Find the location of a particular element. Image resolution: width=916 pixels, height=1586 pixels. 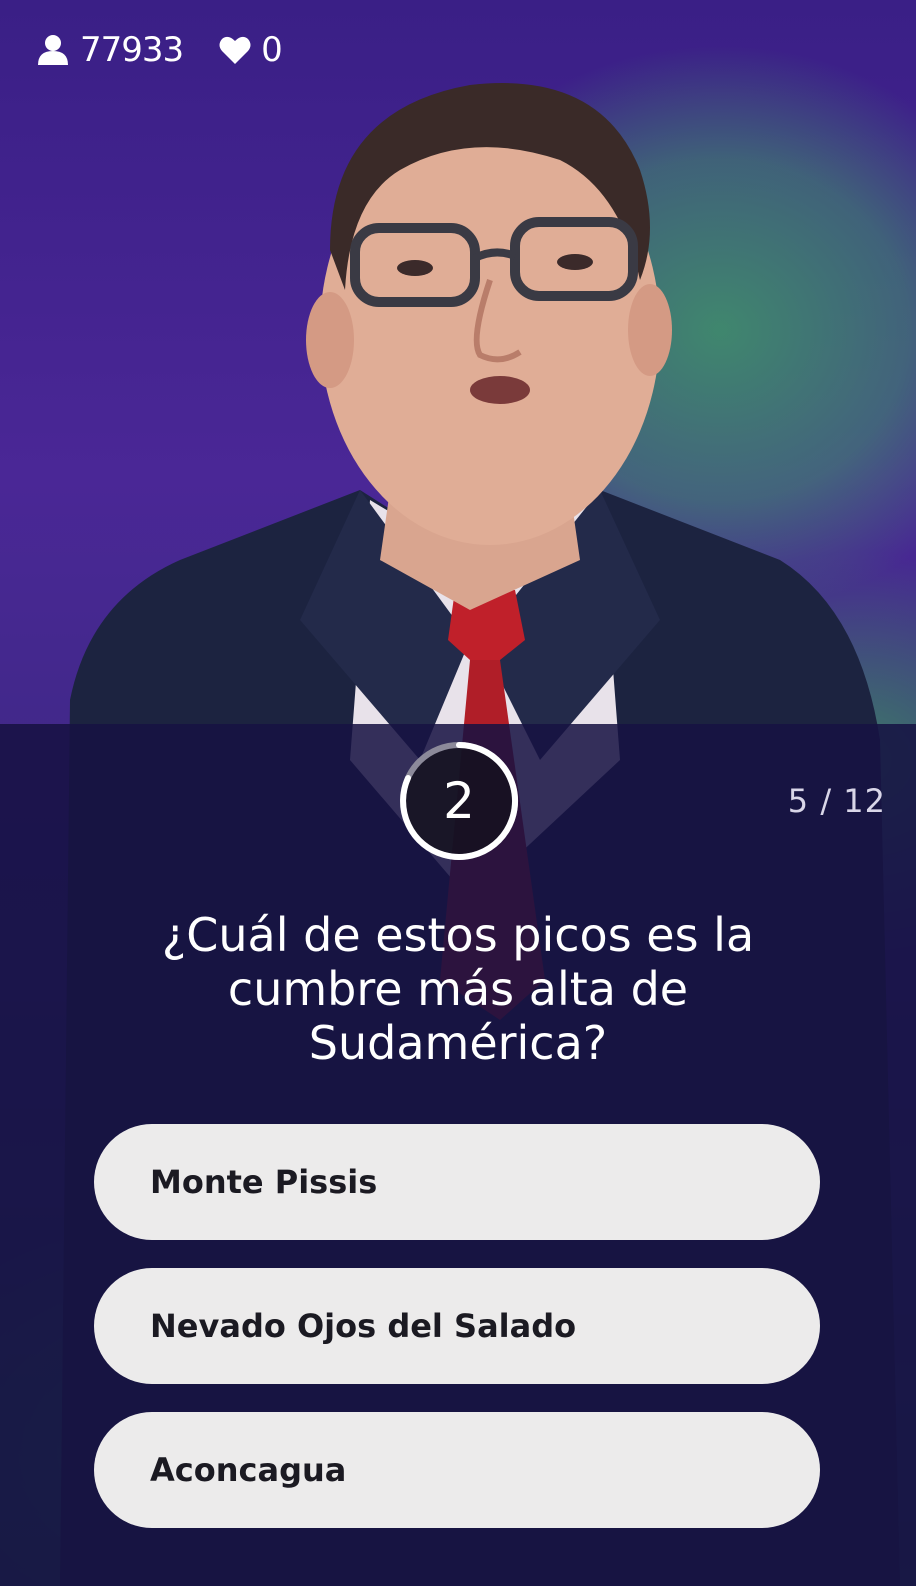

answer-option-label: Nevado Ojos del Salado is located at coordinates (363, 1326).